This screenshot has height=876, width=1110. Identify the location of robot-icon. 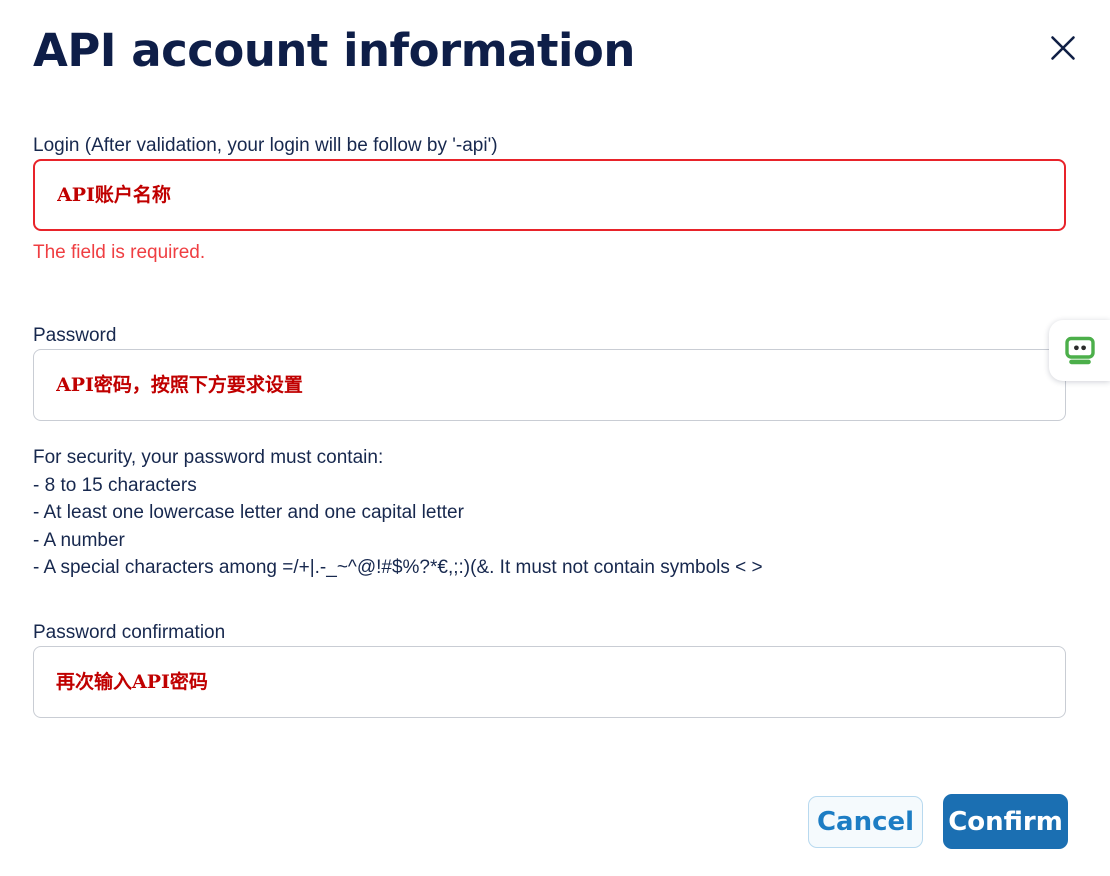
(1080, 351).